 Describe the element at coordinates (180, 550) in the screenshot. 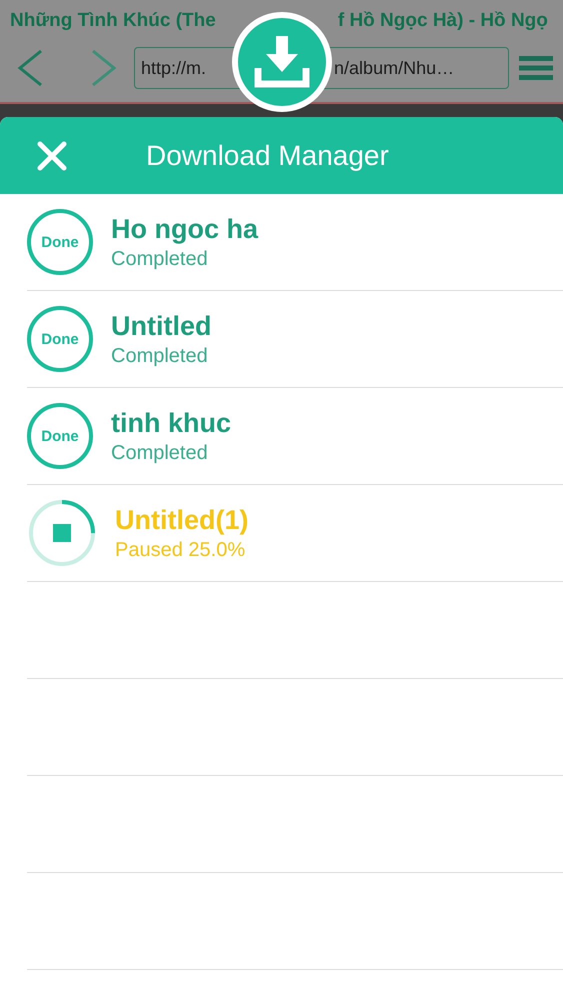

I see `download-status: Paused 25.0%` at that location.